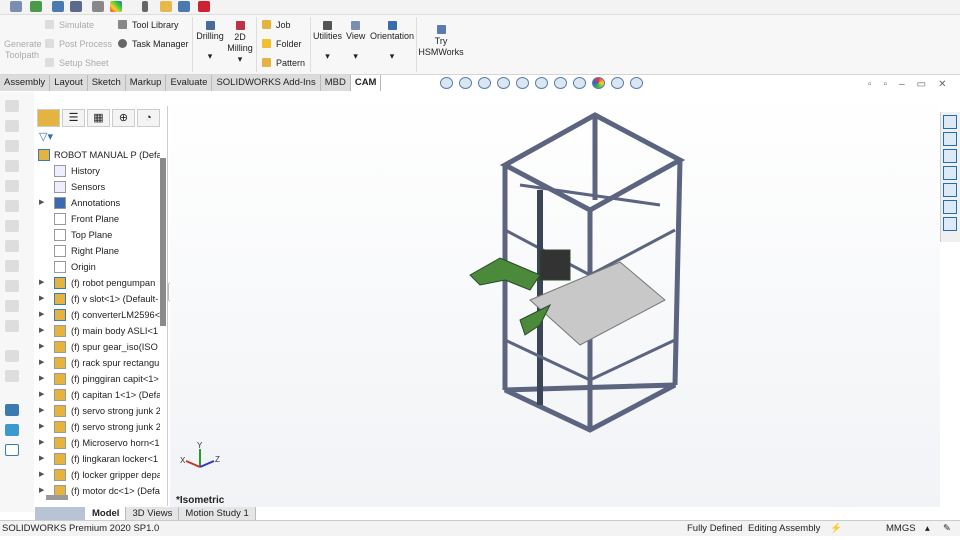 This screenshot has width=960, height=540. I want to click on tree-item: Sensors, so click(97, 187).